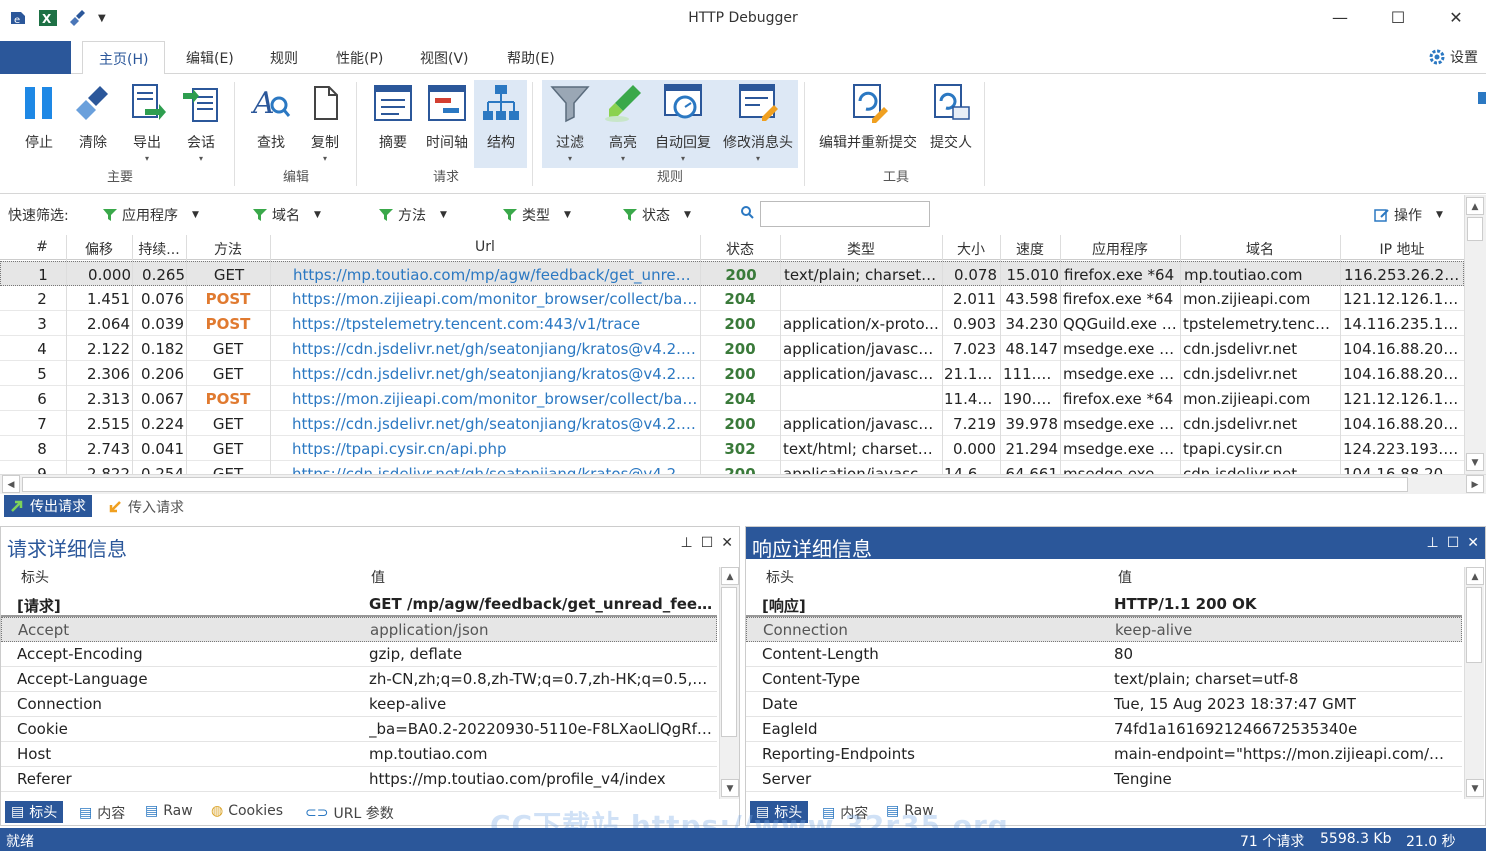 This screenshot has width=1486, height=851. What do you see at coordinates (447, 121) in the screenshot?
I see `timeline-button: 时间轴` at bounding box center [447, 121].